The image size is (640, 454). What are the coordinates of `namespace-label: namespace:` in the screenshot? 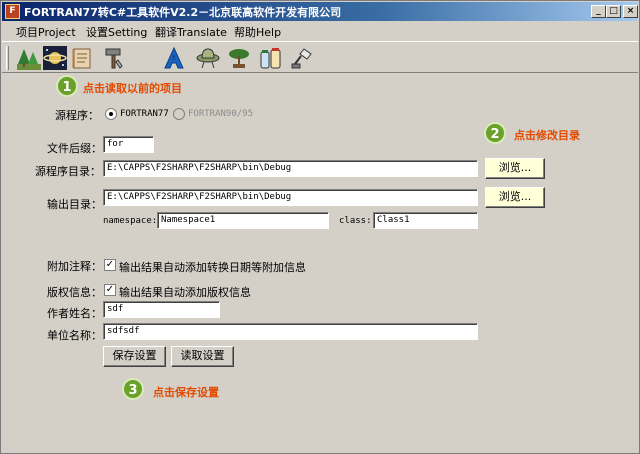 It's located at (130, 221).